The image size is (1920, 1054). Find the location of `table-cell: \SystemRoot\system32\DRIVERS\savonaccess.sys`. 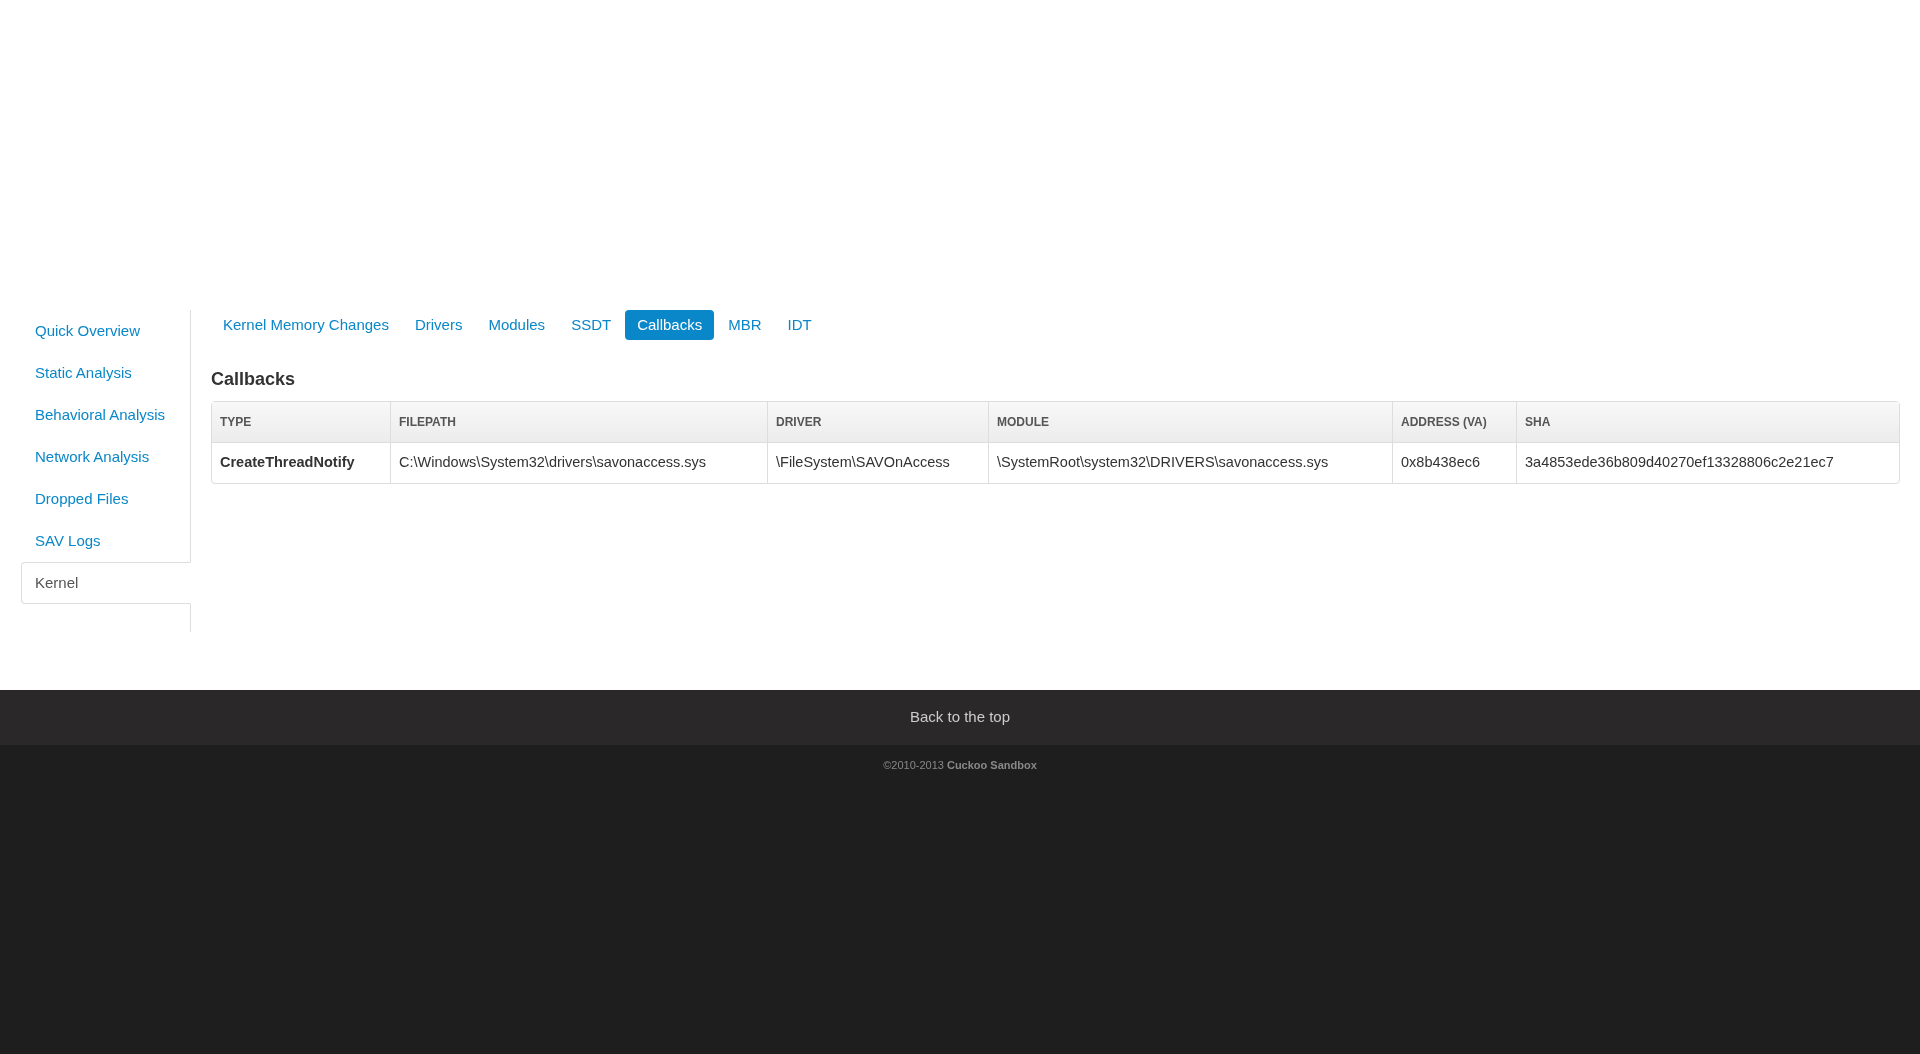

table-cell: \SystemRoot\system32\DRIVERS\savonaccess.sys is located at coordinates (1190, 463).